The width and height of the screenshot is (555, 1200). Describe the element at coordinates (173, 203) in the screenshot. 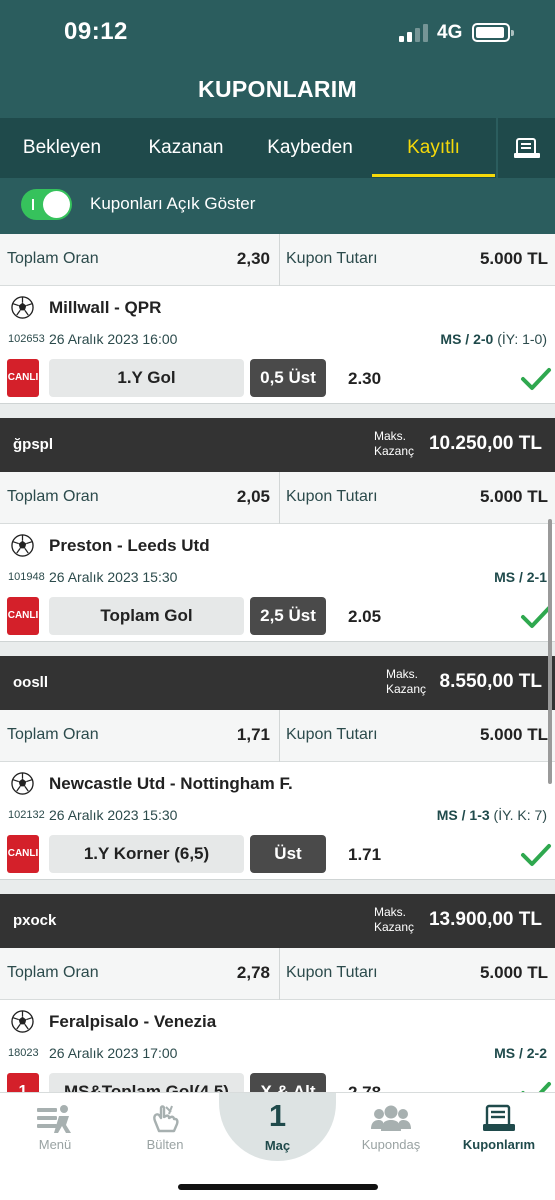

I see `show-coupons-label: Kuponları Açık Göster` at that location.